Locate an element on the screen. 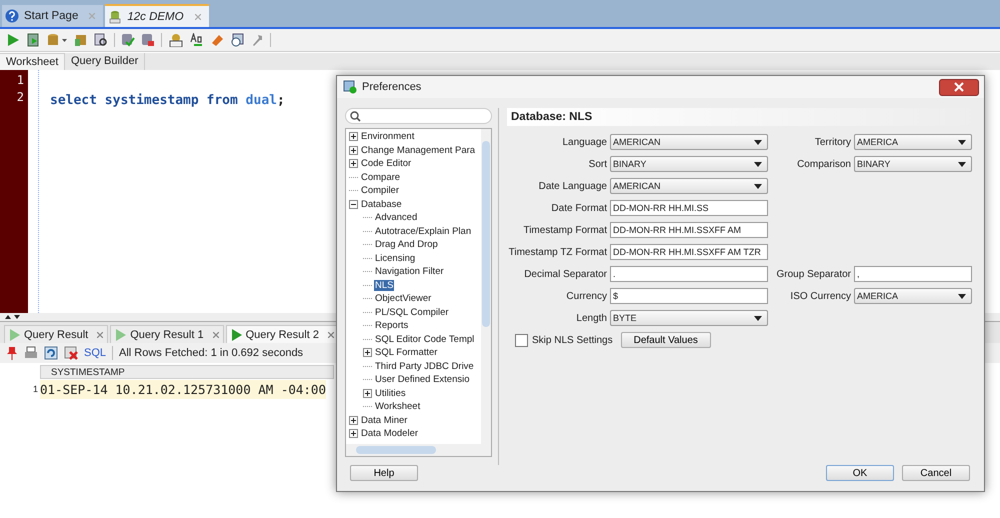 The height and width of the screenshot is (518, 1000). format-icon is located at coordinates (197, 40).